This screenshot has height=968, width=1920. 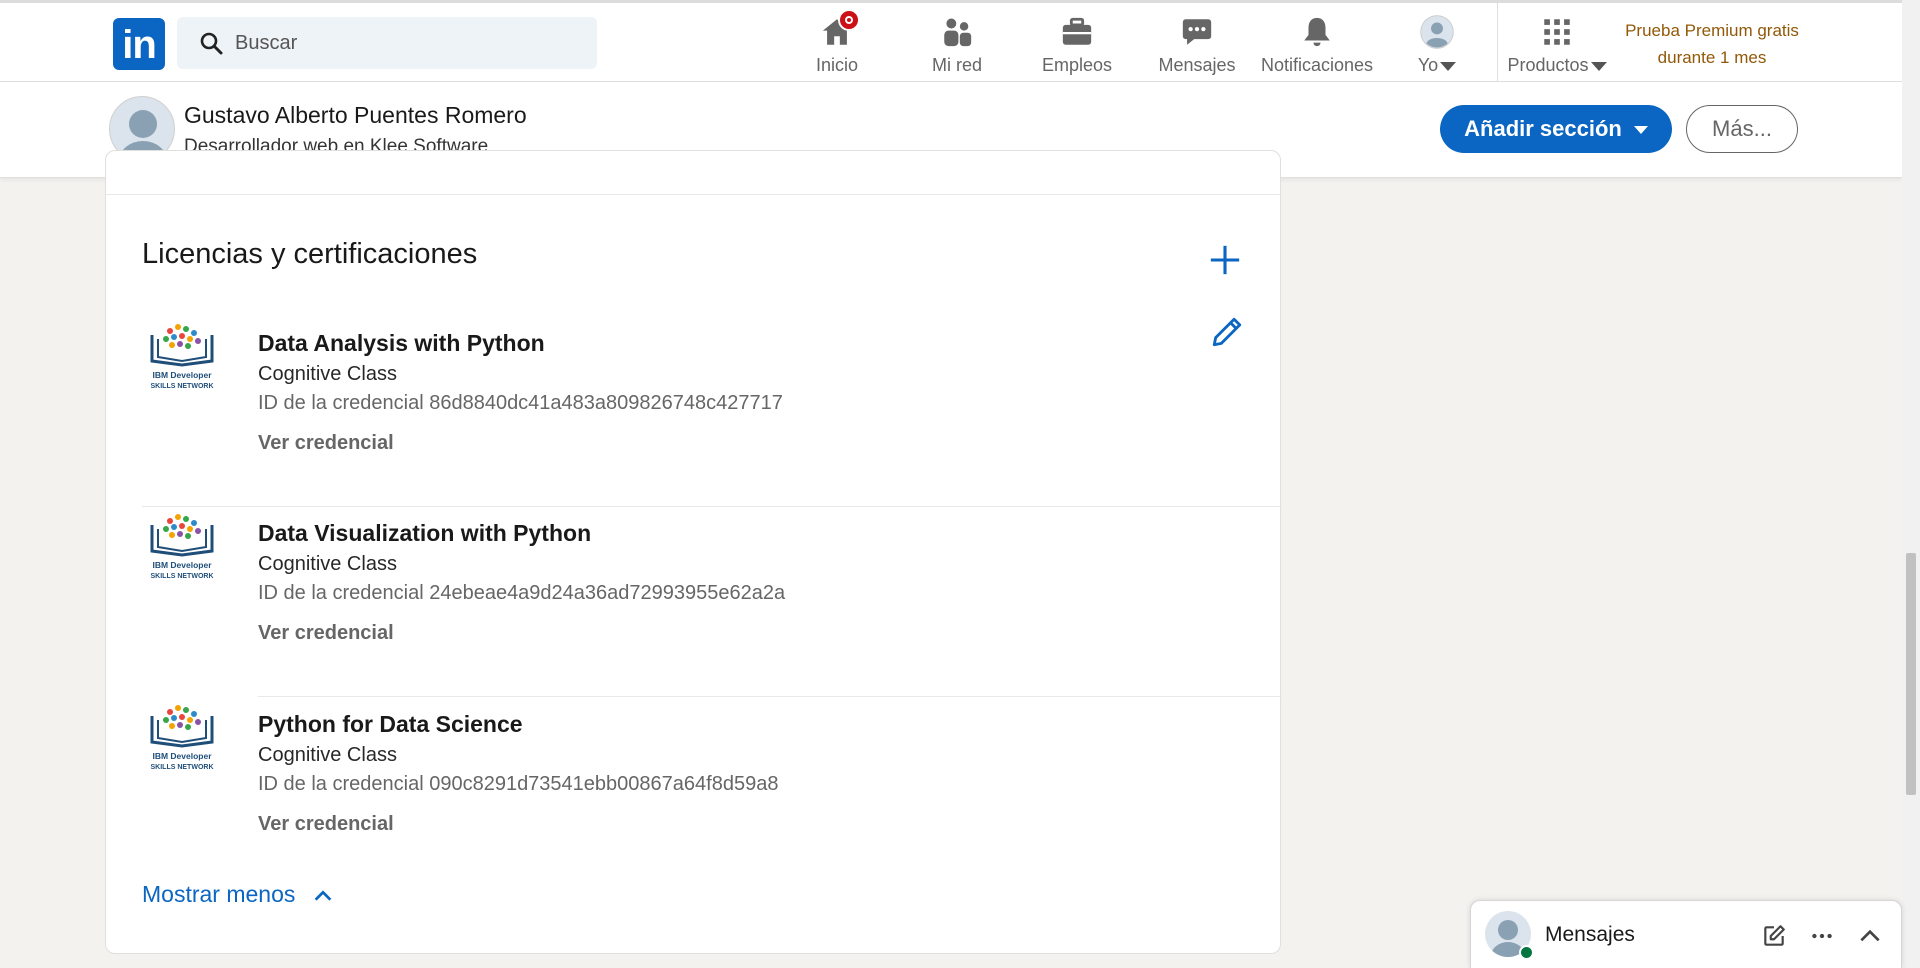 What do you see at coordinates (1911, 674) in the screenshot?
I see `scrollbar-thumb` at bounding box center [1911, 674].